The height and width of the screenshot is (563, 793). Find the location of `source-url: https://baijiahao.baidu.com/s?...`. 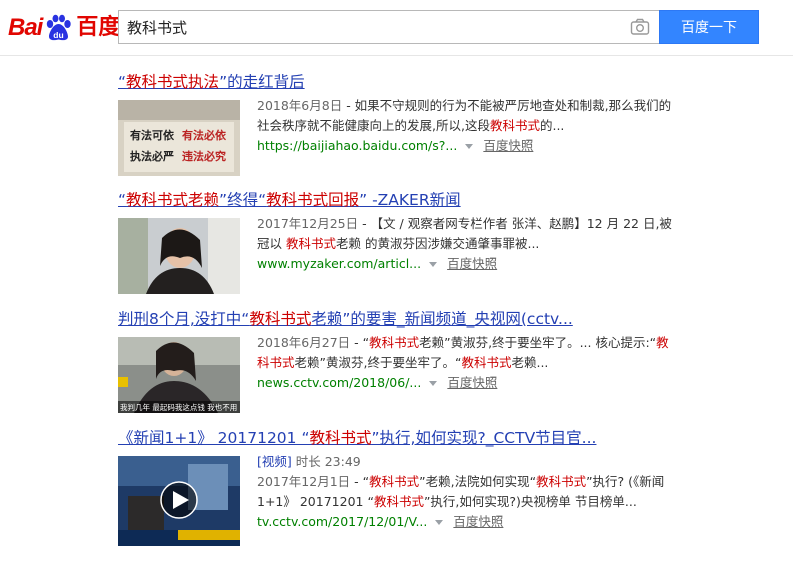

source-url: https://baijiahao.baidu.com/s?... is located at coordinates (357, 145).